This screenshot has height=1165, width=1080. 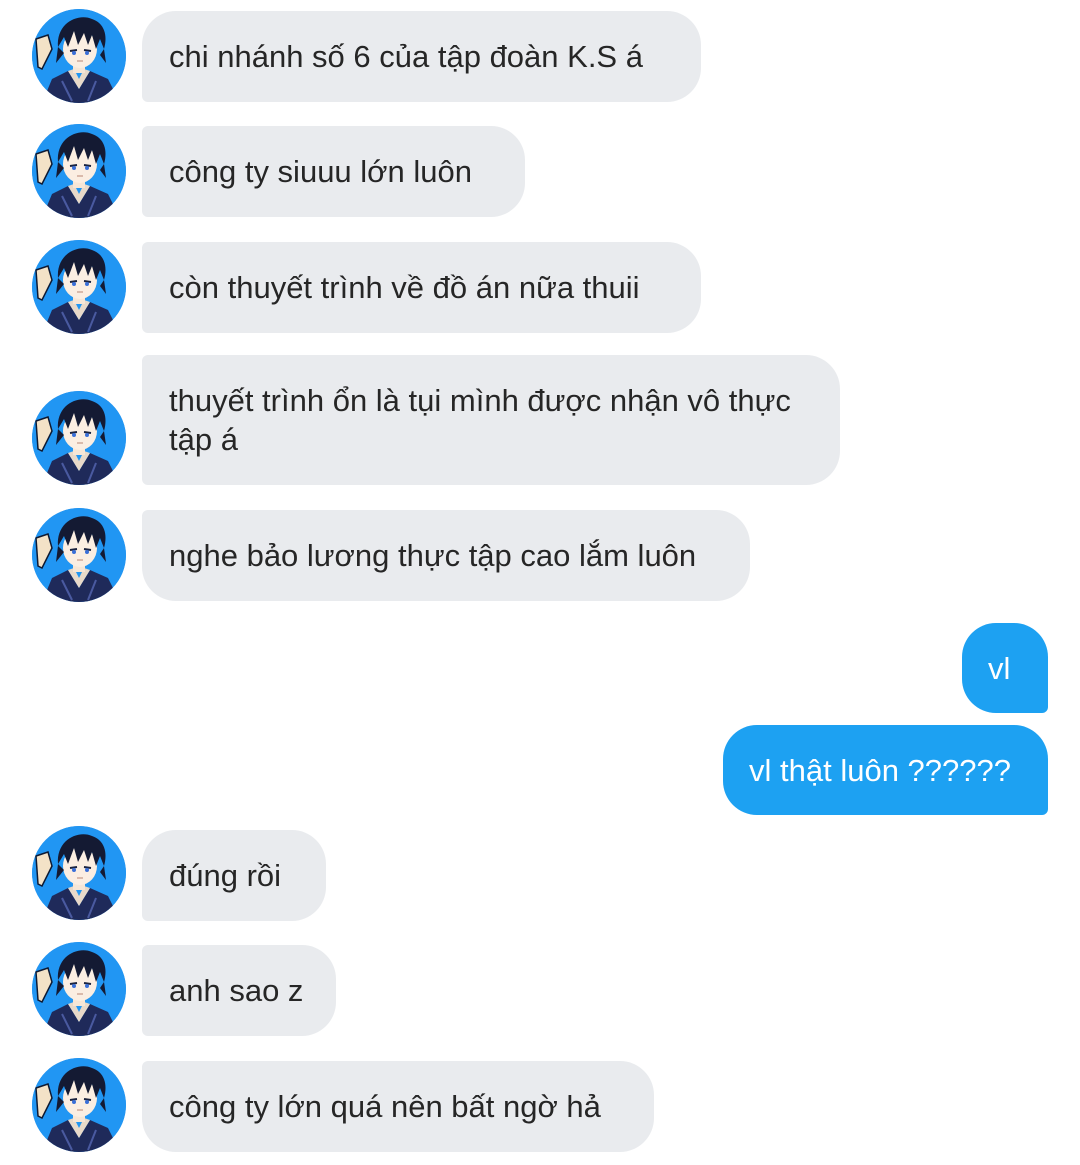 I want to click on message-text: còn thuyết trình về đồ án nữa thuii, so click(x=404, y=287).